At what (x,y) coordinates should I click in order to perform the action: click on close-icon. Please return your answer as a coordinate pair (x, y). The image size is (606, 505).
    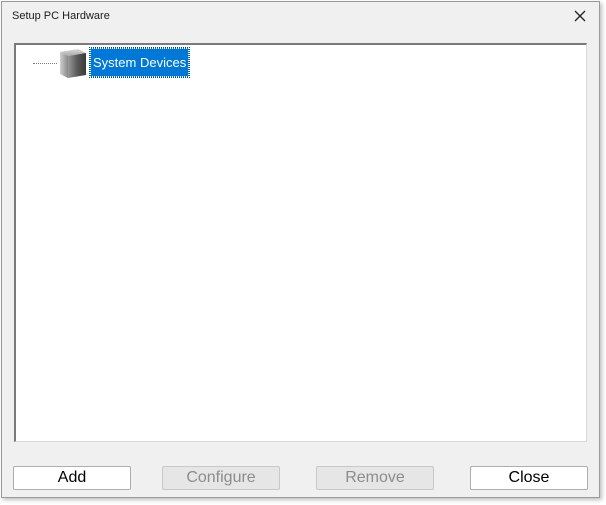
    Looking at the image, I should click on (580, 16).